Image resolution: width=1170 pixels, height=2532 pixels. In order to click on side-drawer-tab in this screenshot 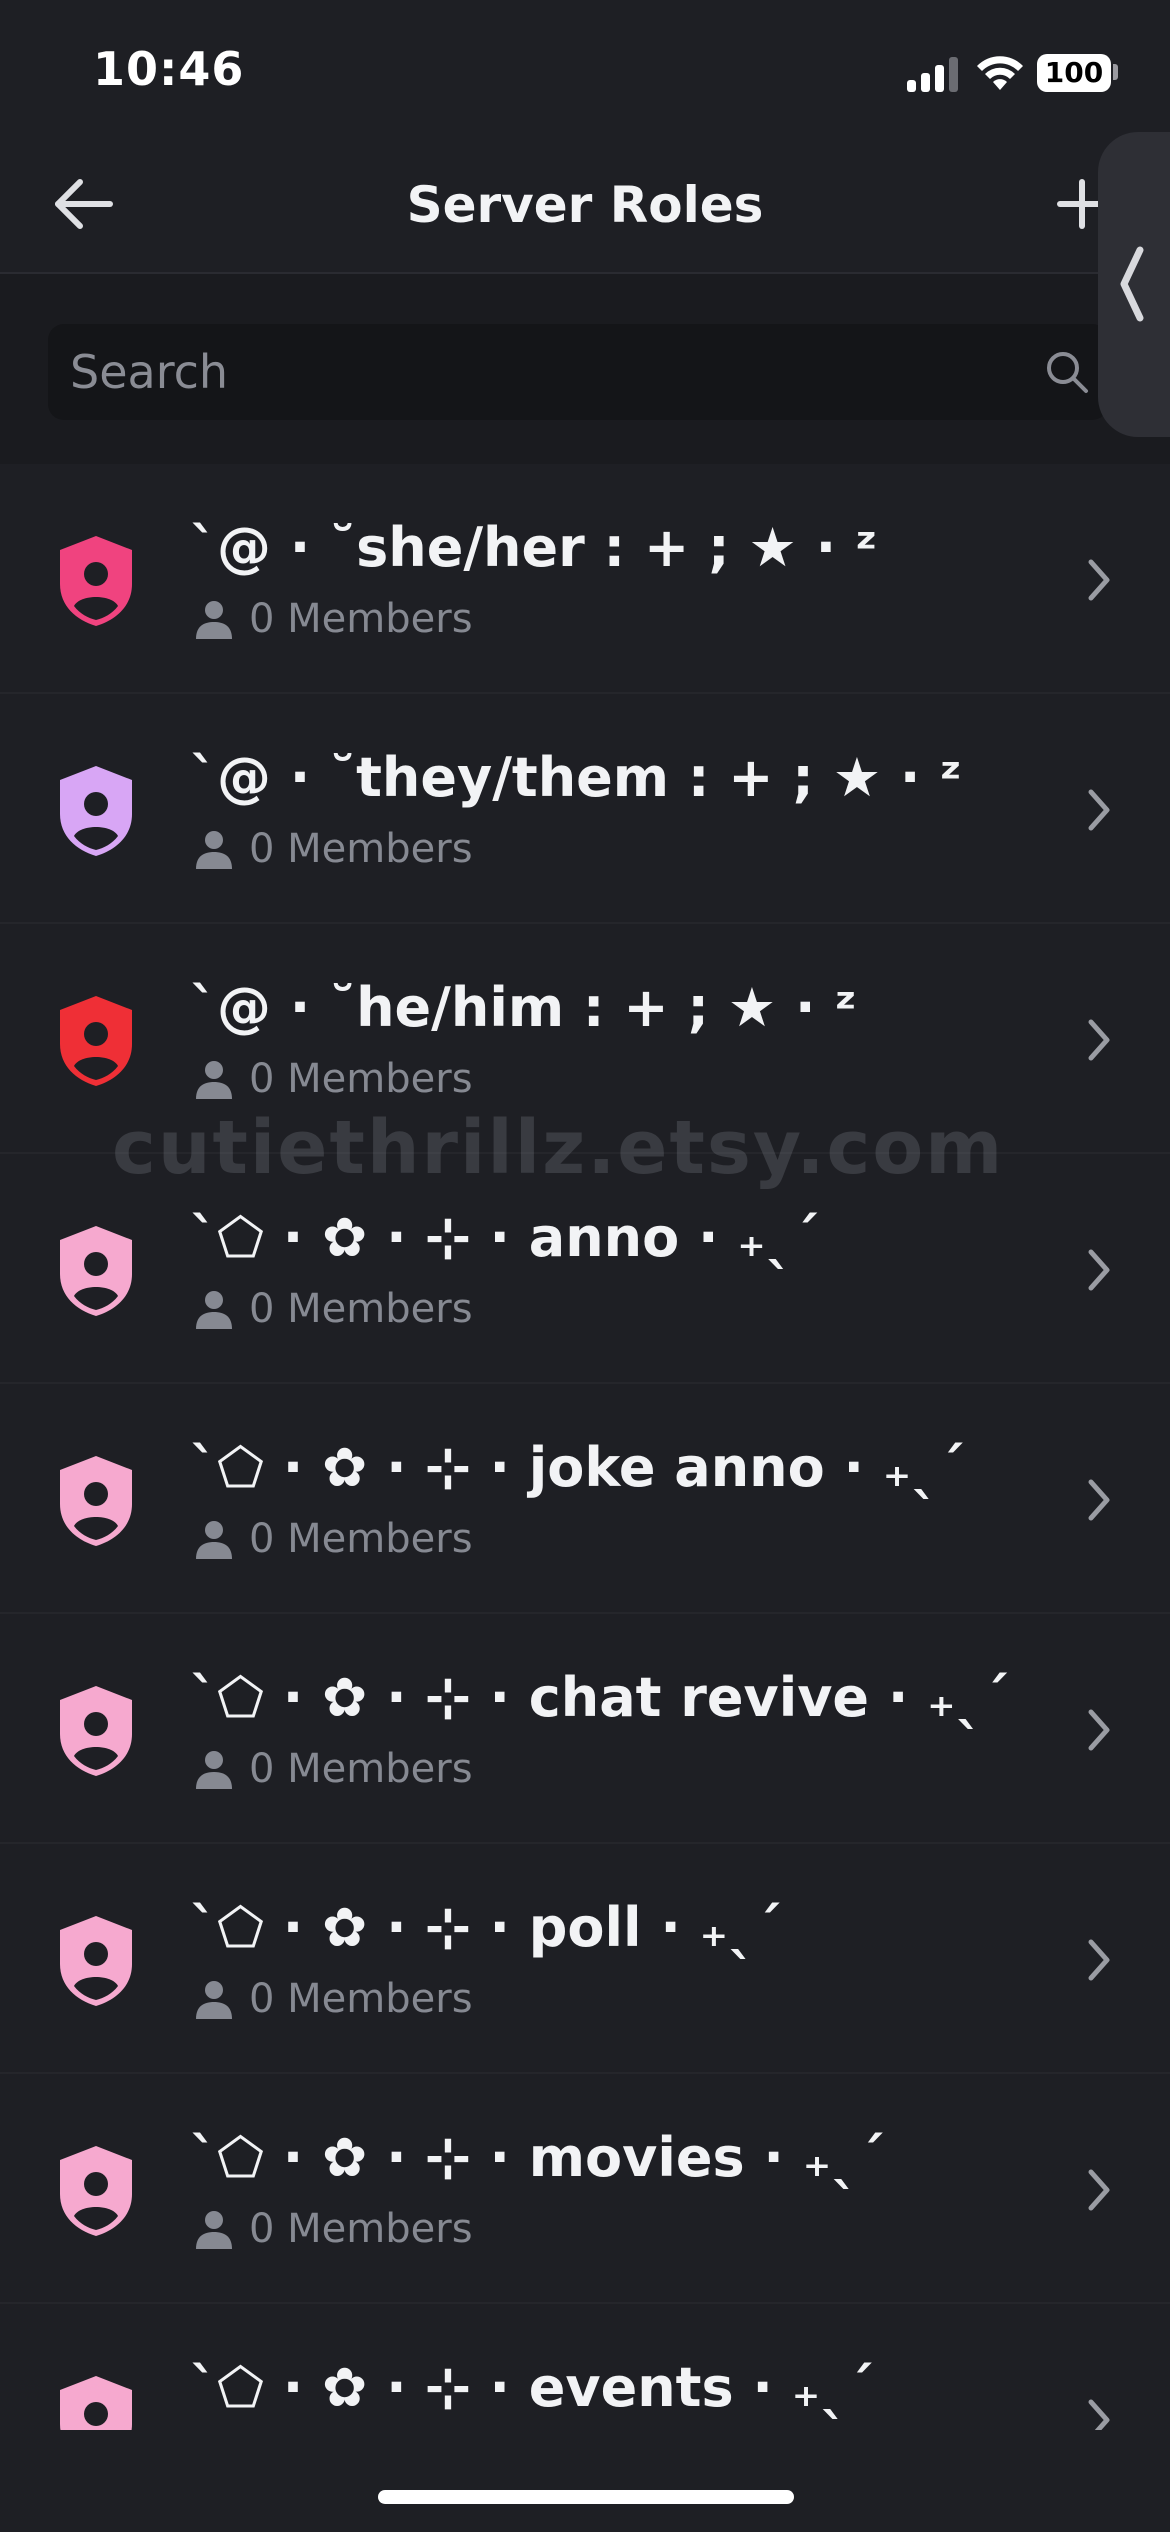, I will do `click(1134, 284)`.